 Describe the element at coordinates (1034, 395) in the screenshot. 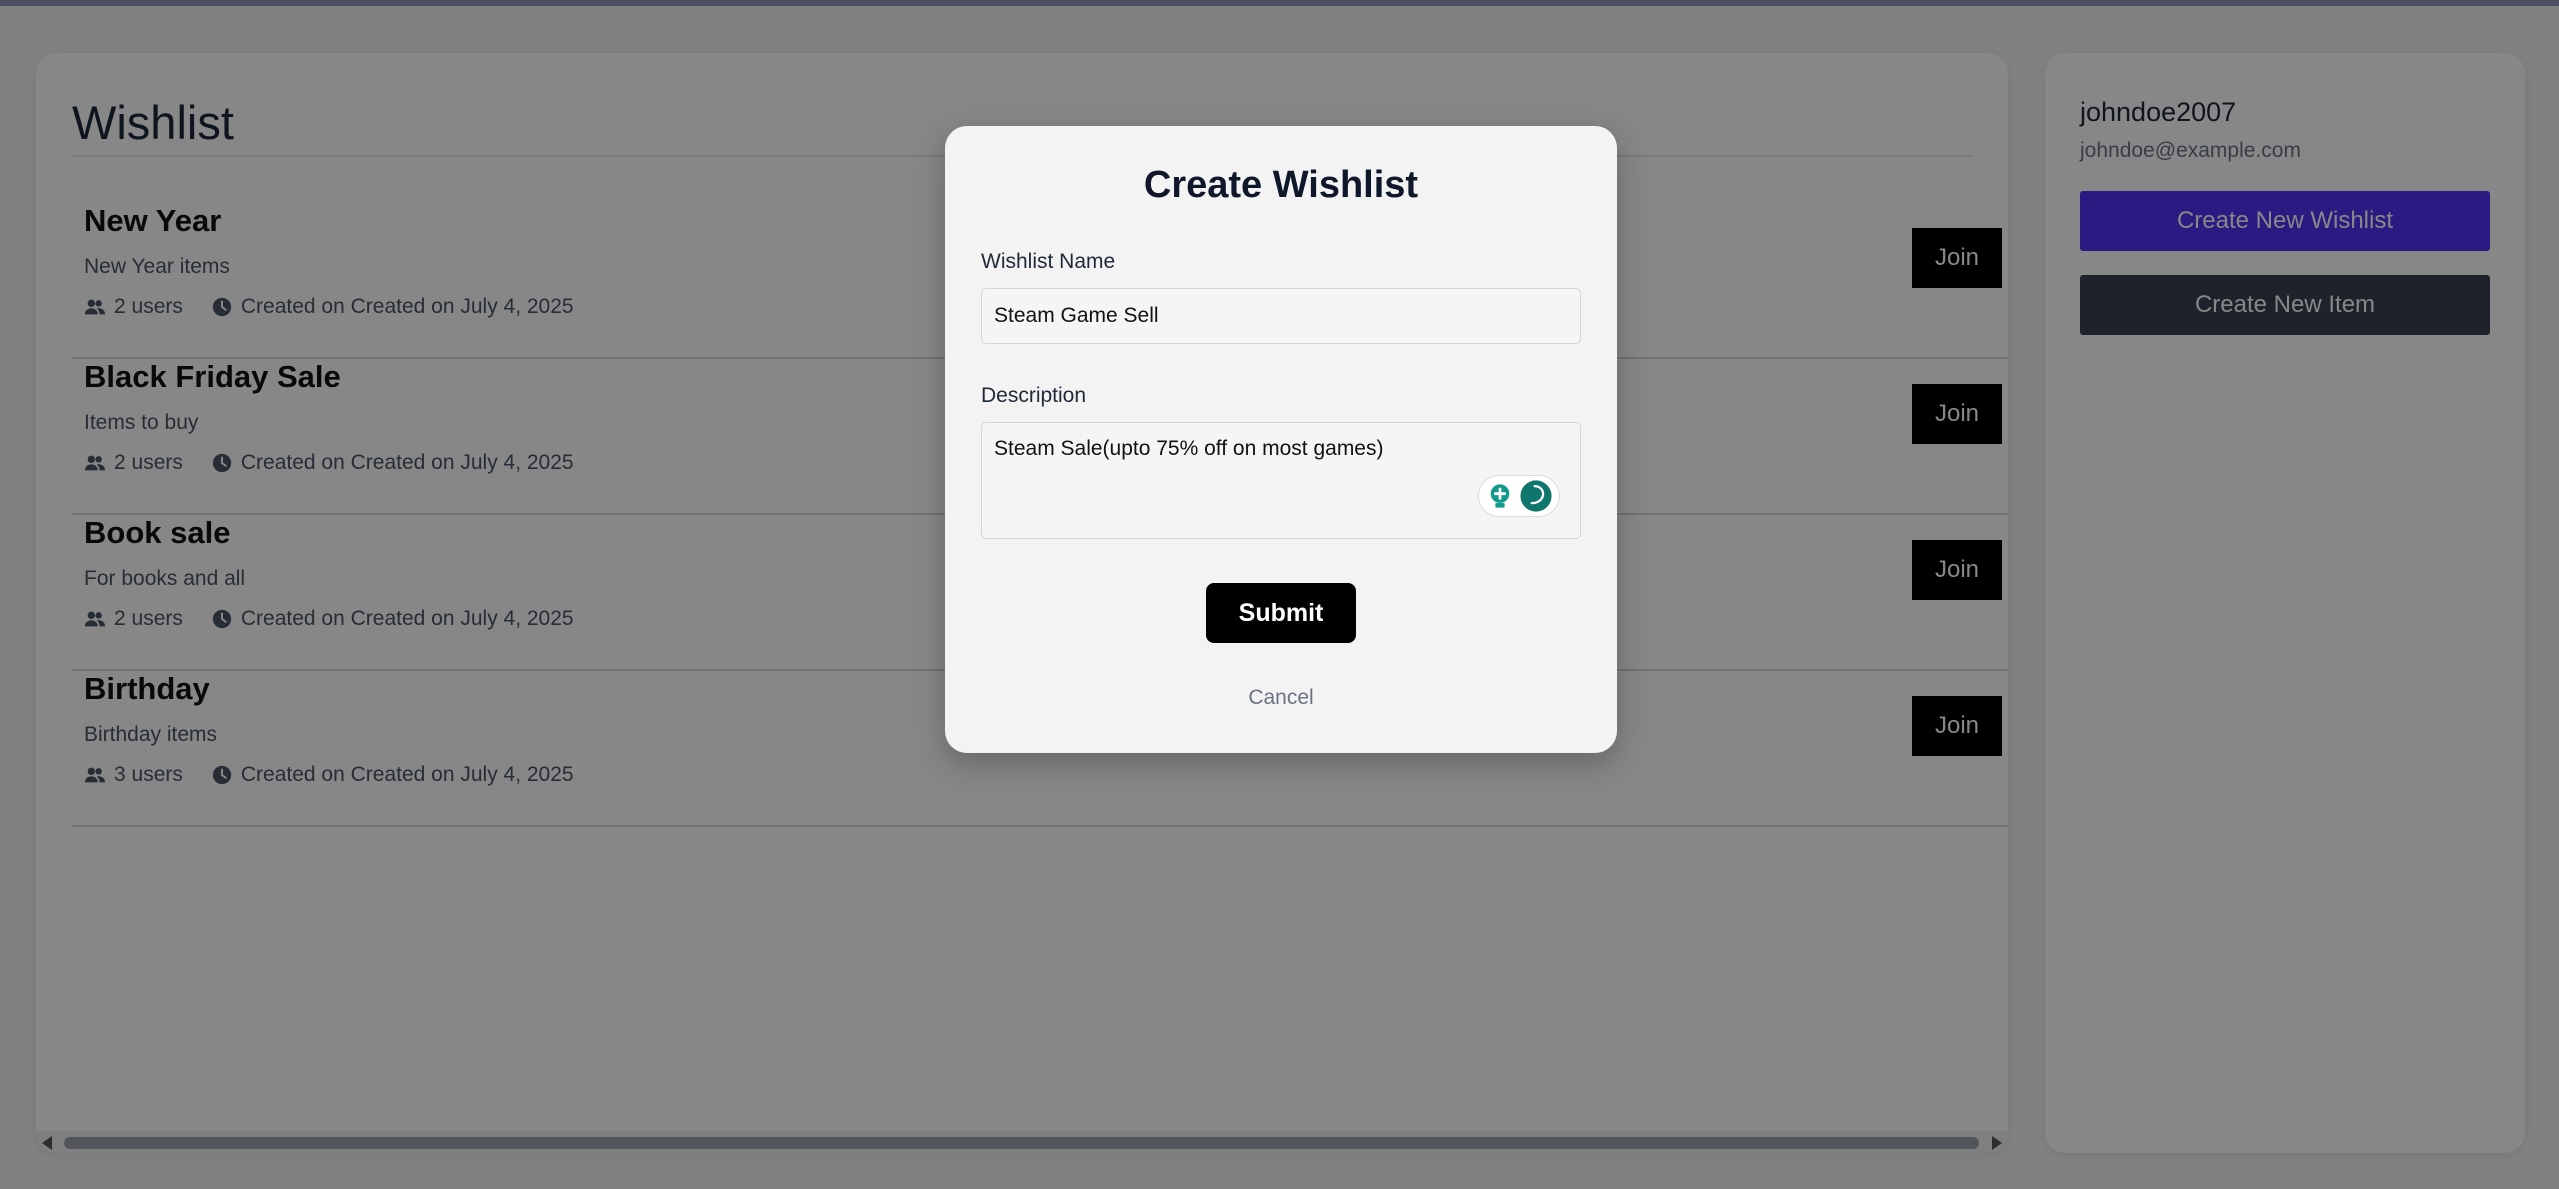

I see `description-label: Description` at that location.